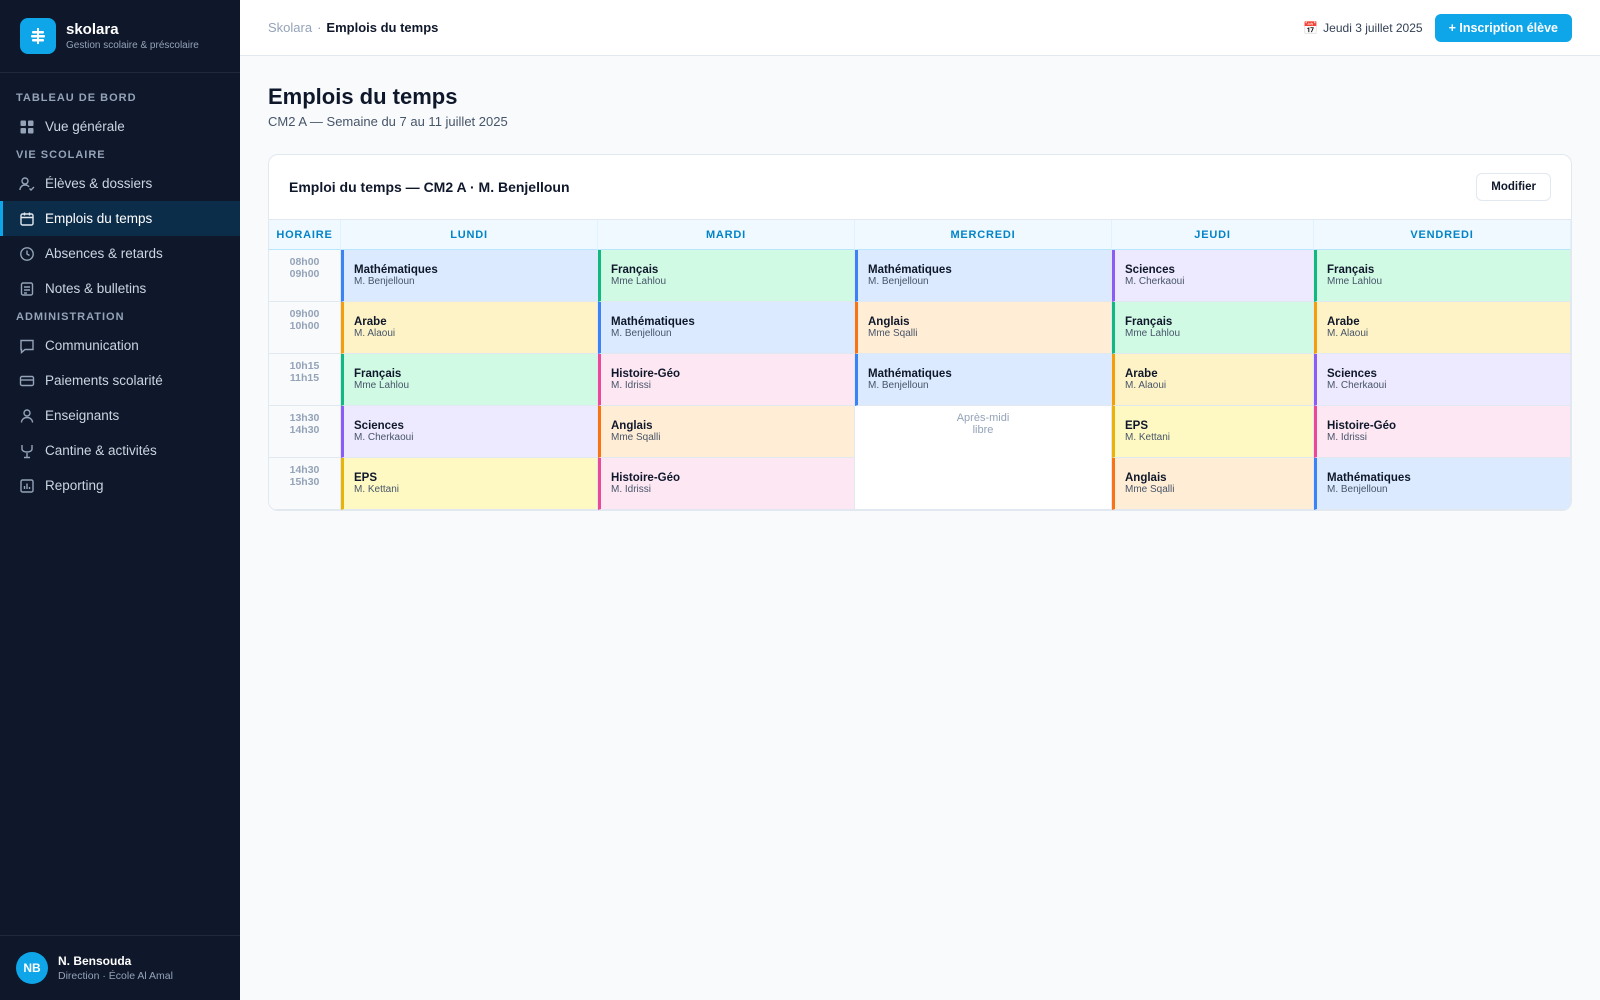 This screenshot has width=1600, height=1000. Describe the element at coordinates (382, 27) in the screenshot. I see `breadcrumb-current: Emplois du temps` at that location.